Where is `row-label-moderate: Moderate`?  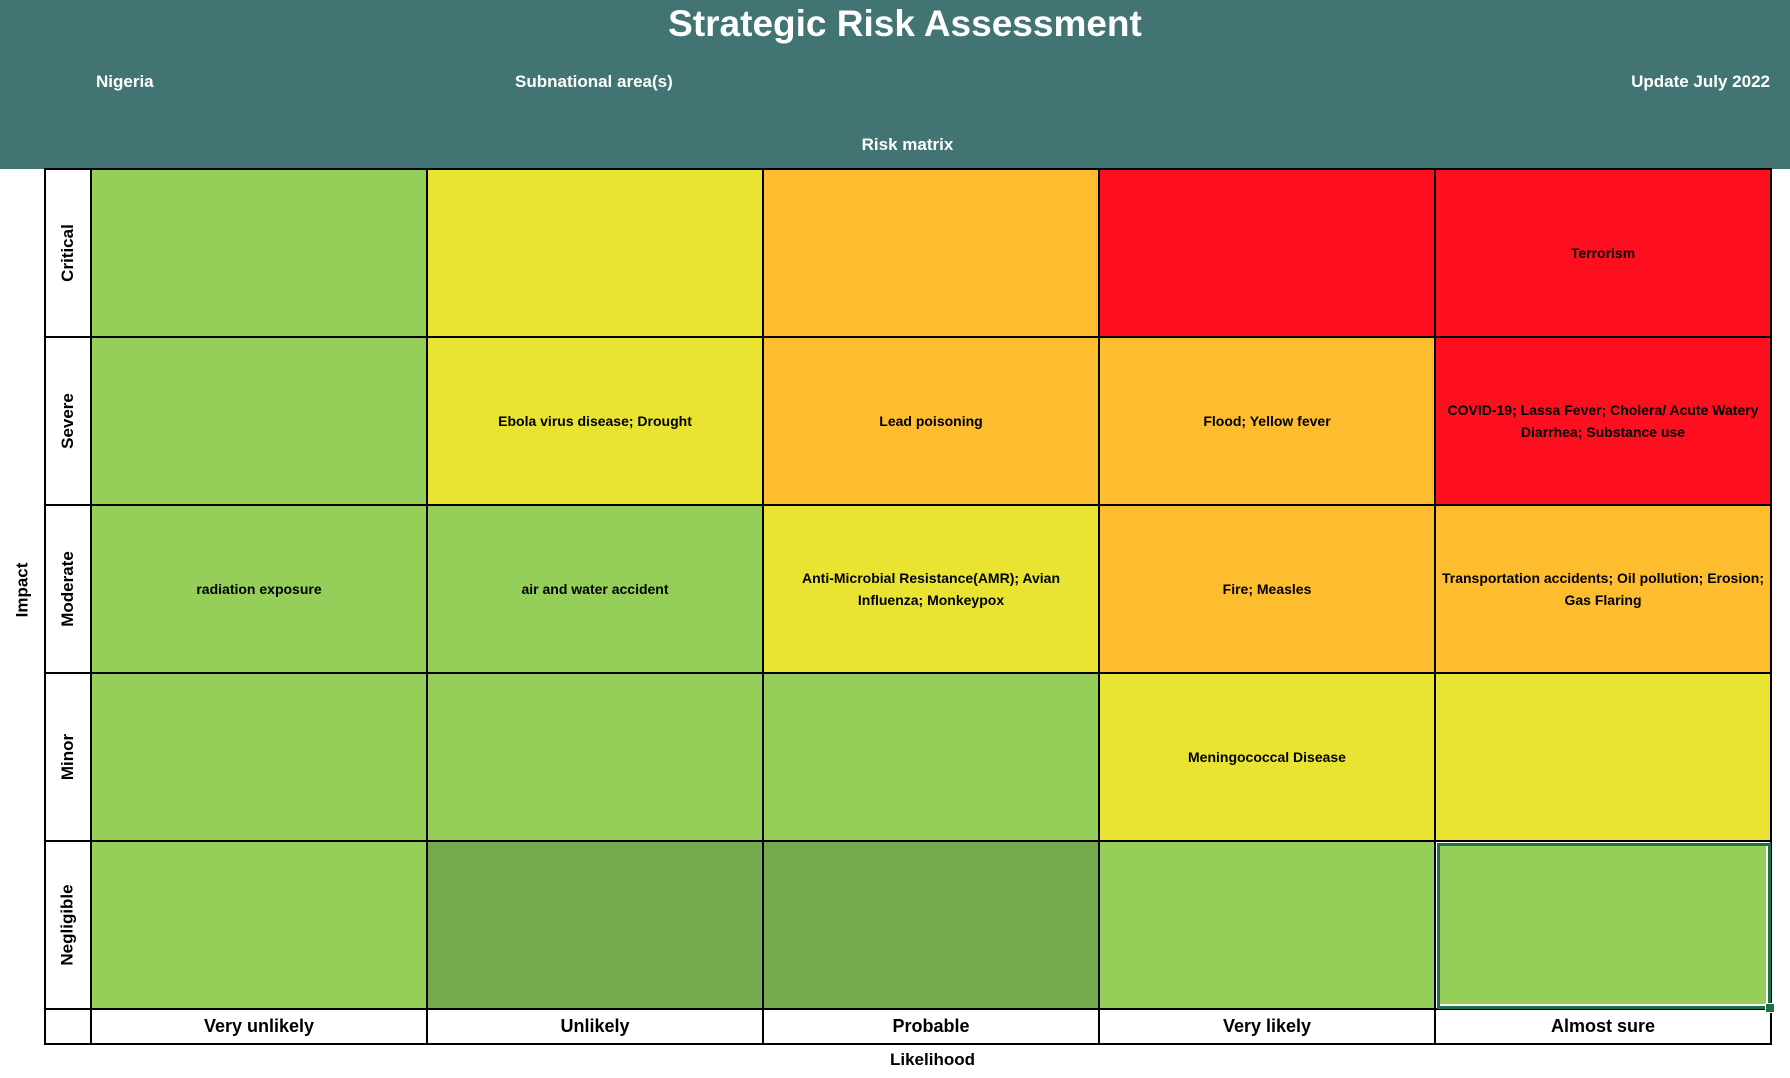
row-label-moderate: Moderate is located at coordinates (69, 590).